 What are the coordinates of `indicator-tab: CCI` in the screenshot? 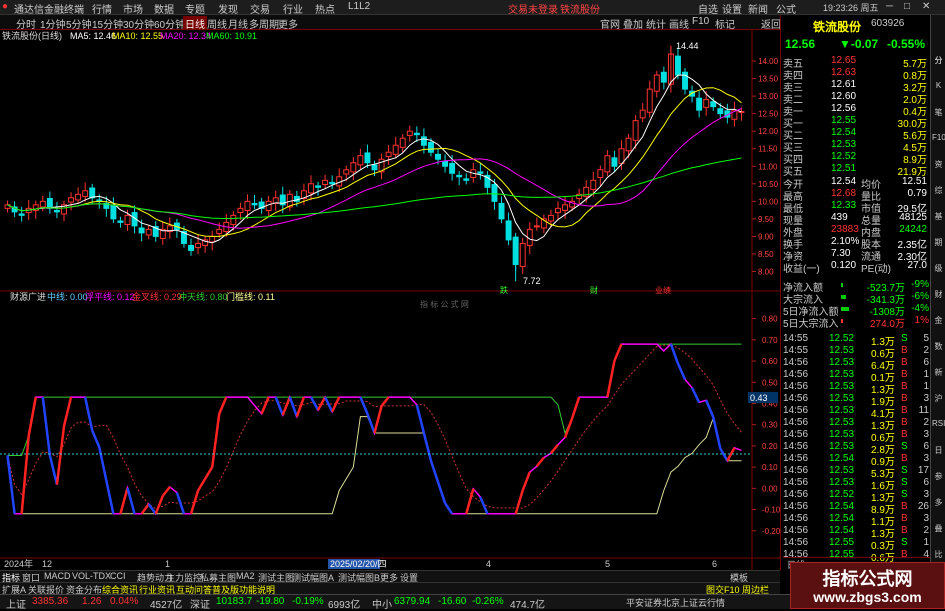 It's located at (118, 576).